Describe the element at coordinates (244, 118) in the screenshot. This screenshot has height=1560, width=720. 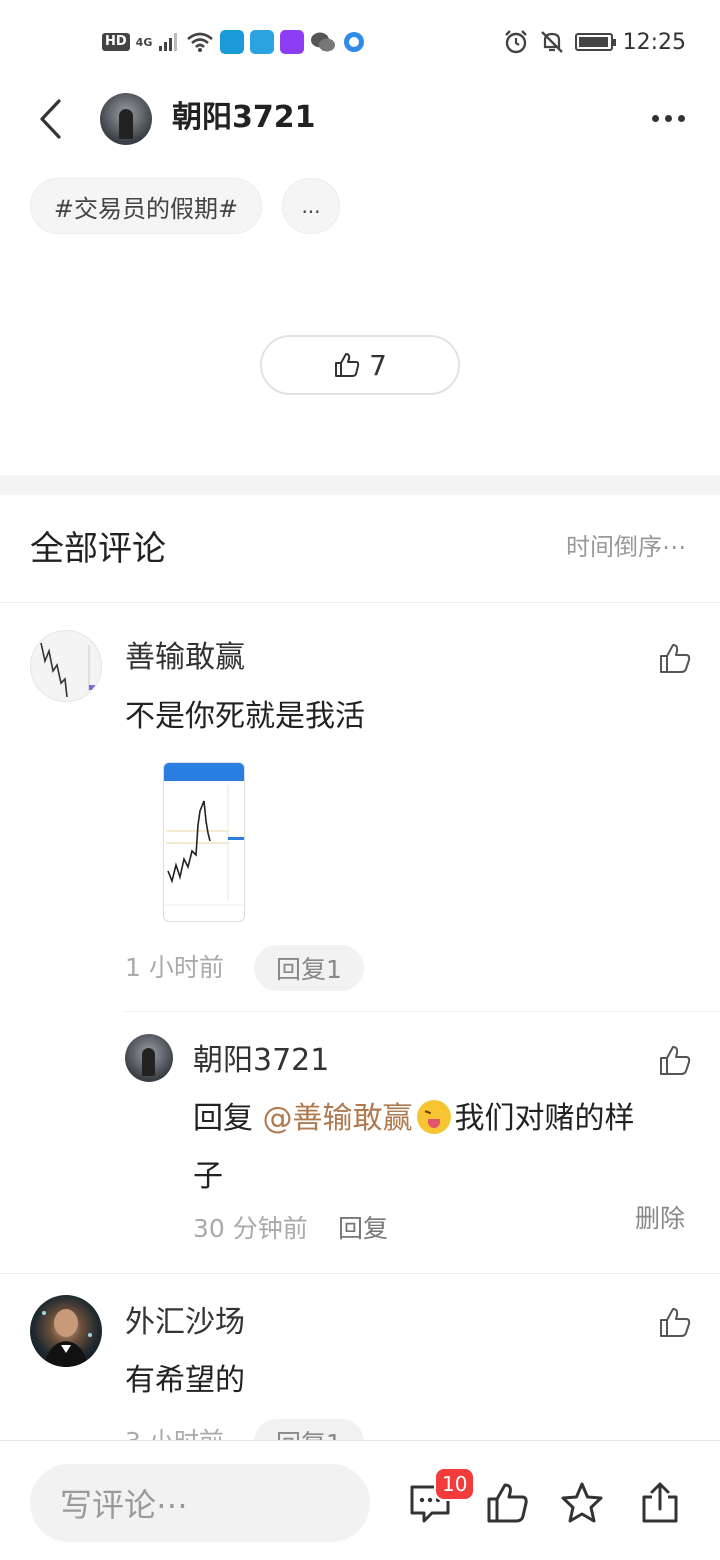
I see `author-name: 朝阳3721` at that location.